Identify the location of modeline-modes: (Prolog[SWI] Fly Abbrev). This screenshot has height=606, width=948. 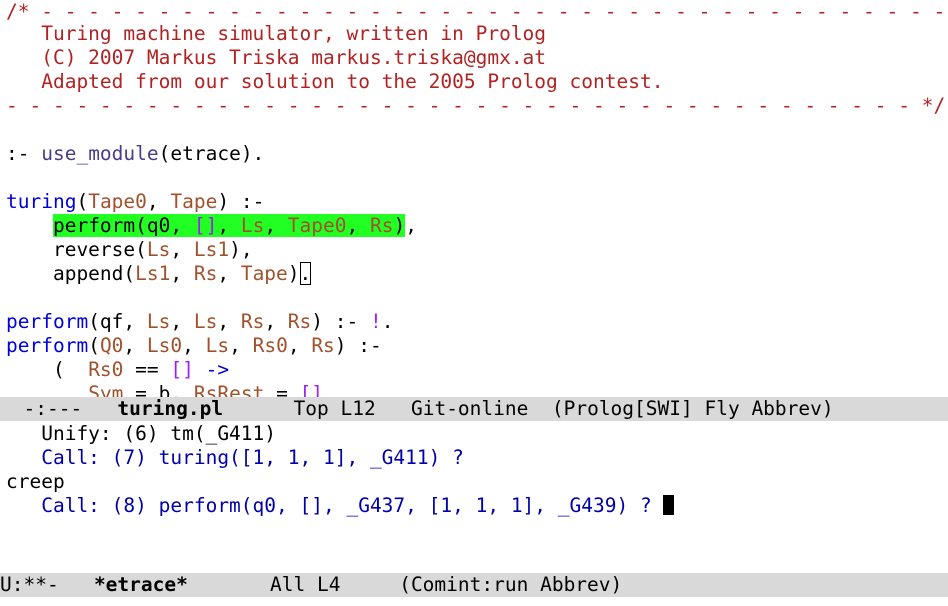
(692, 408).